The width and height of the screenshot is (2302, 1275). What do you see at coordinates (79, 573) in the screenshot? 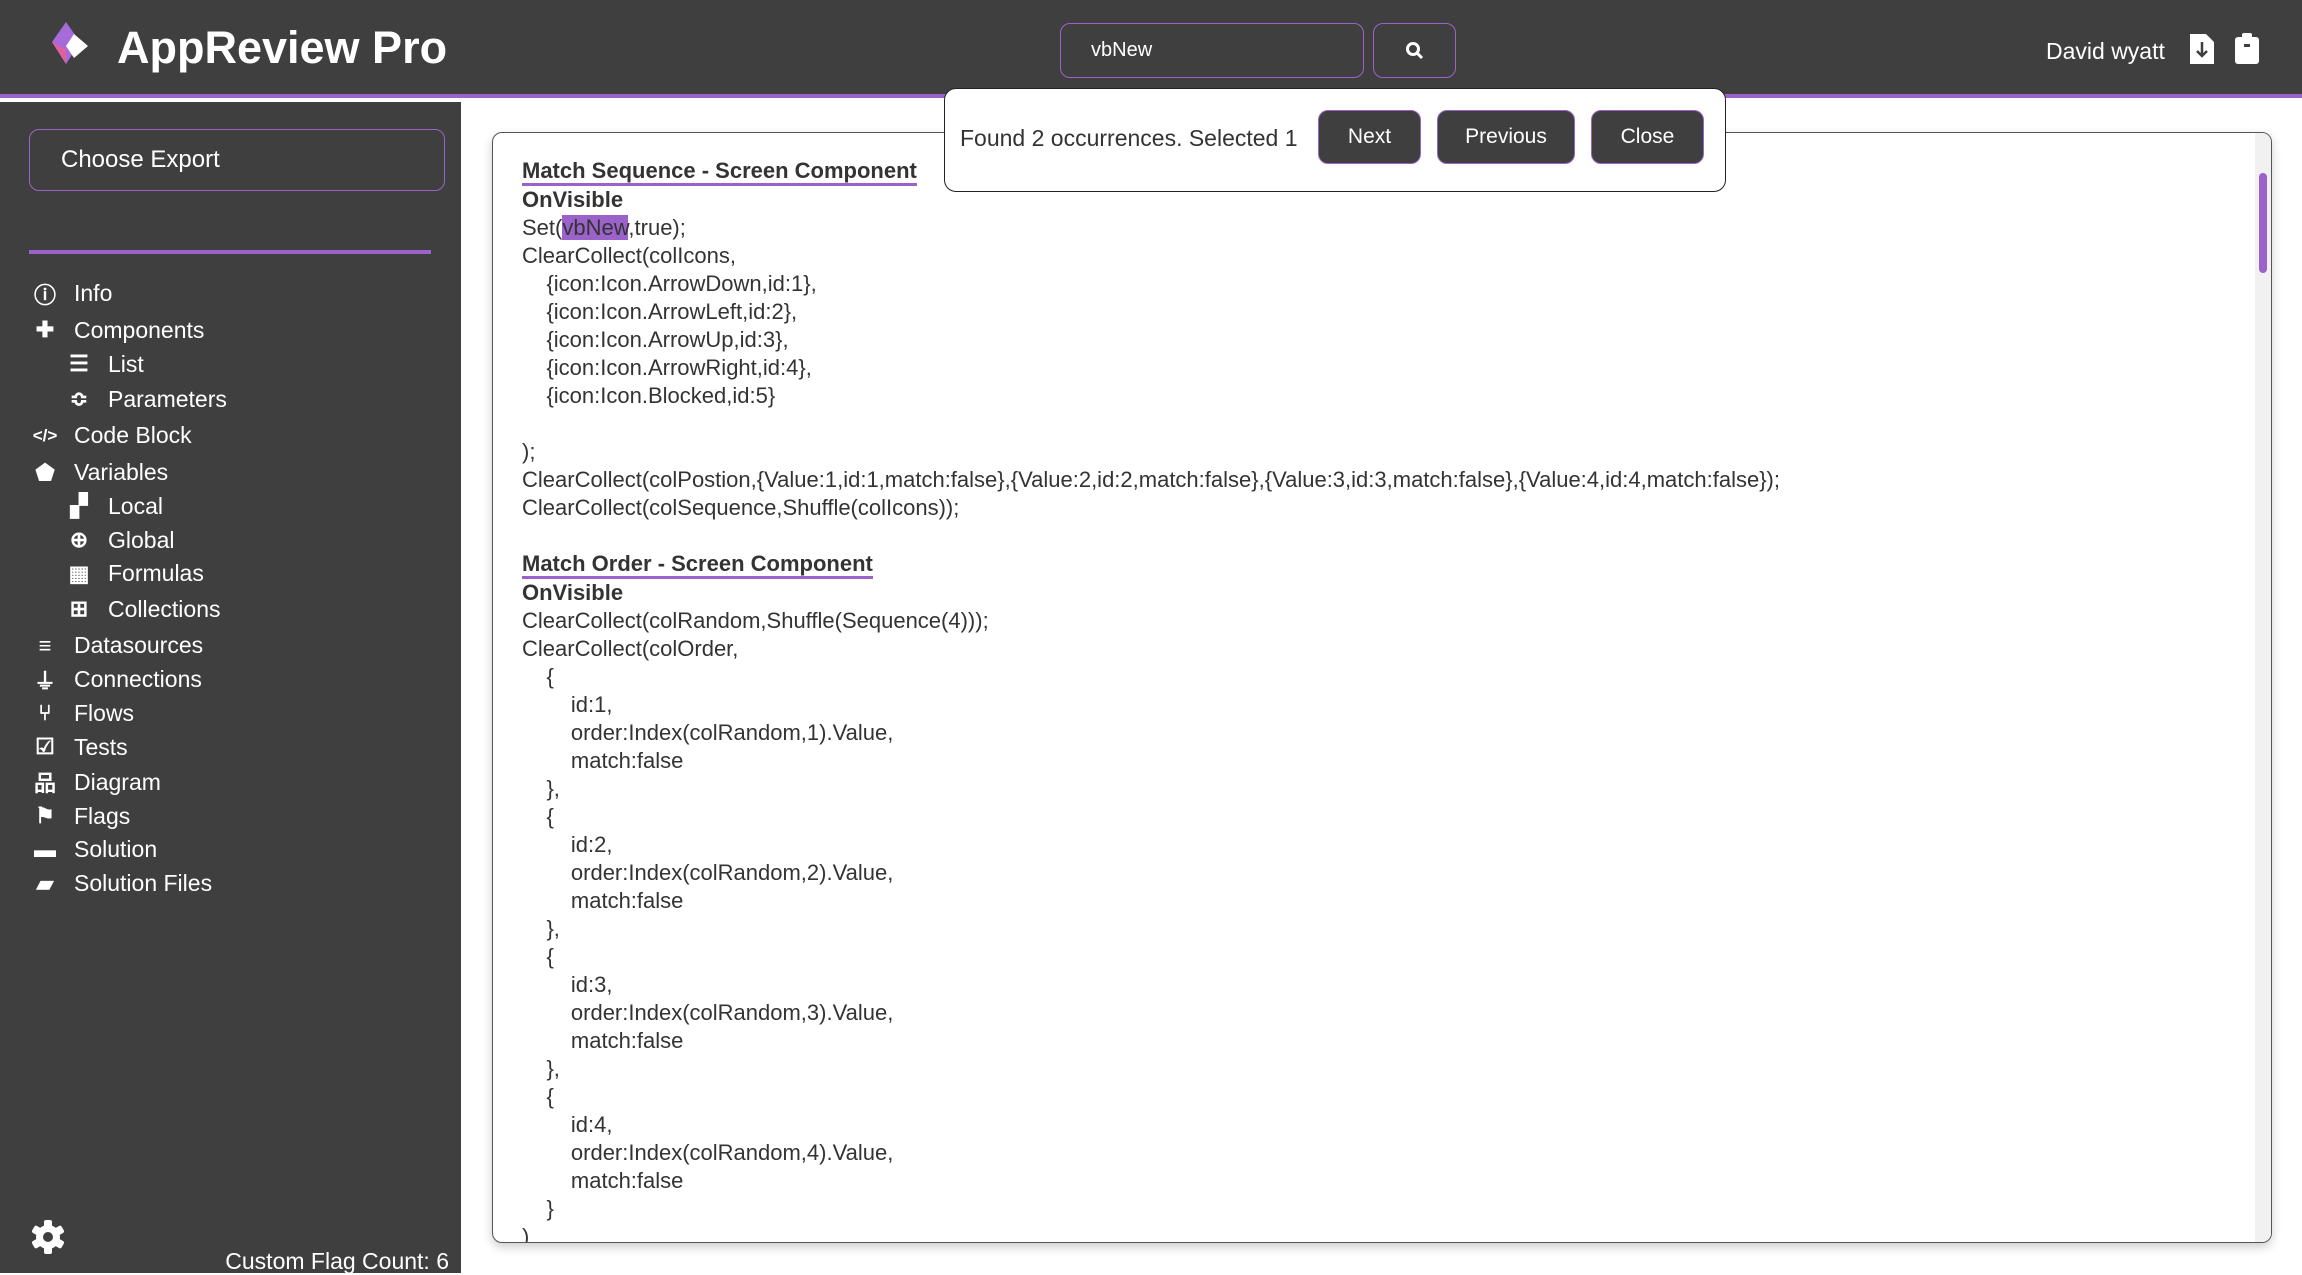
I see `calculator-icon: ▦` at bounding box center [79, 573].